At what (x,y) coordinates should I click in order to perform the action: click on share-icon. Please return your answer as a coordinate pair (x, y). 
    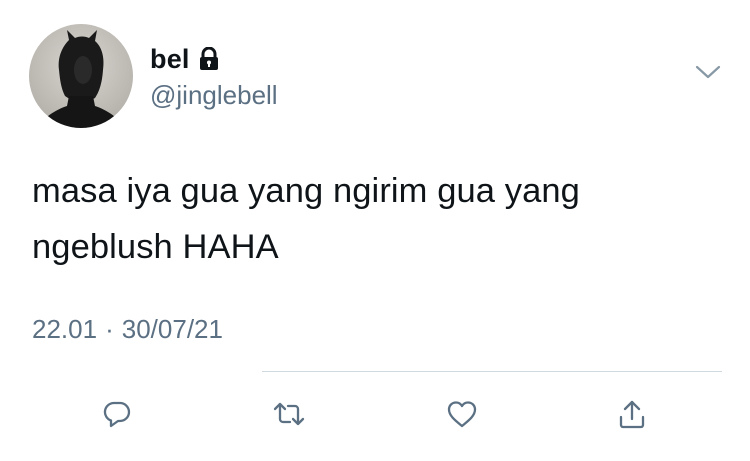
    Looking at the image, I should click on (632, 414).